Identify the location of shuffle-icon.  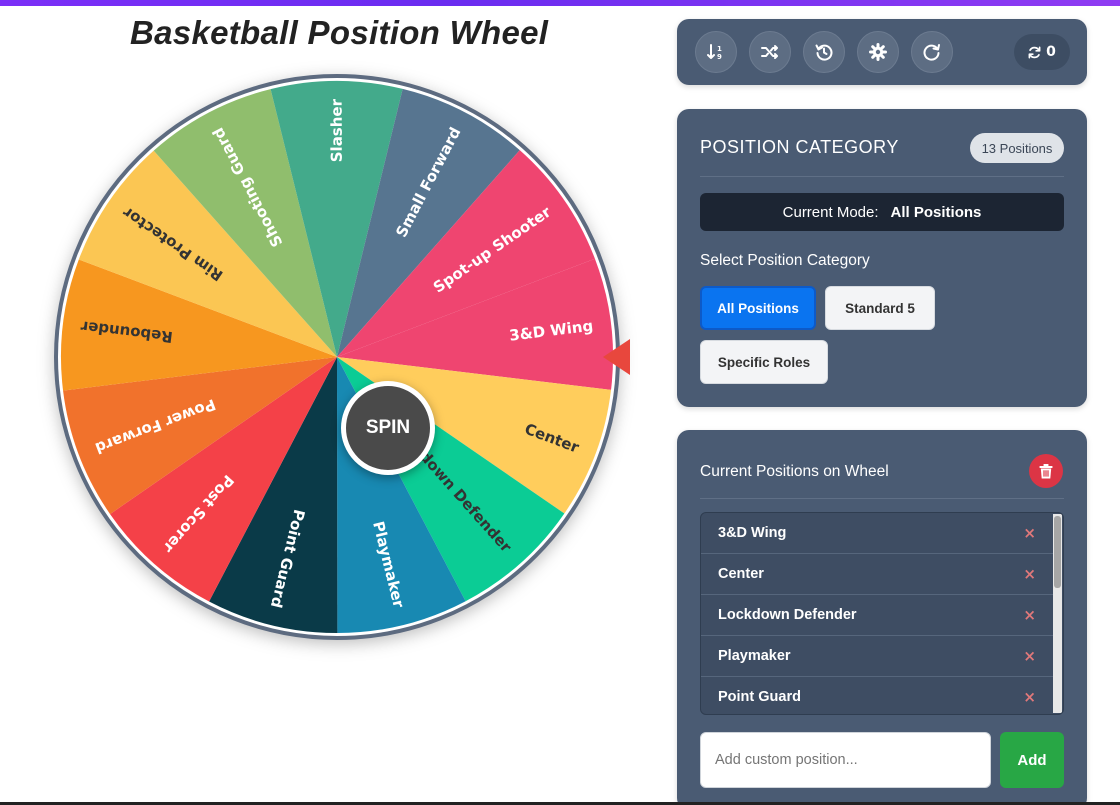
(769, 52).